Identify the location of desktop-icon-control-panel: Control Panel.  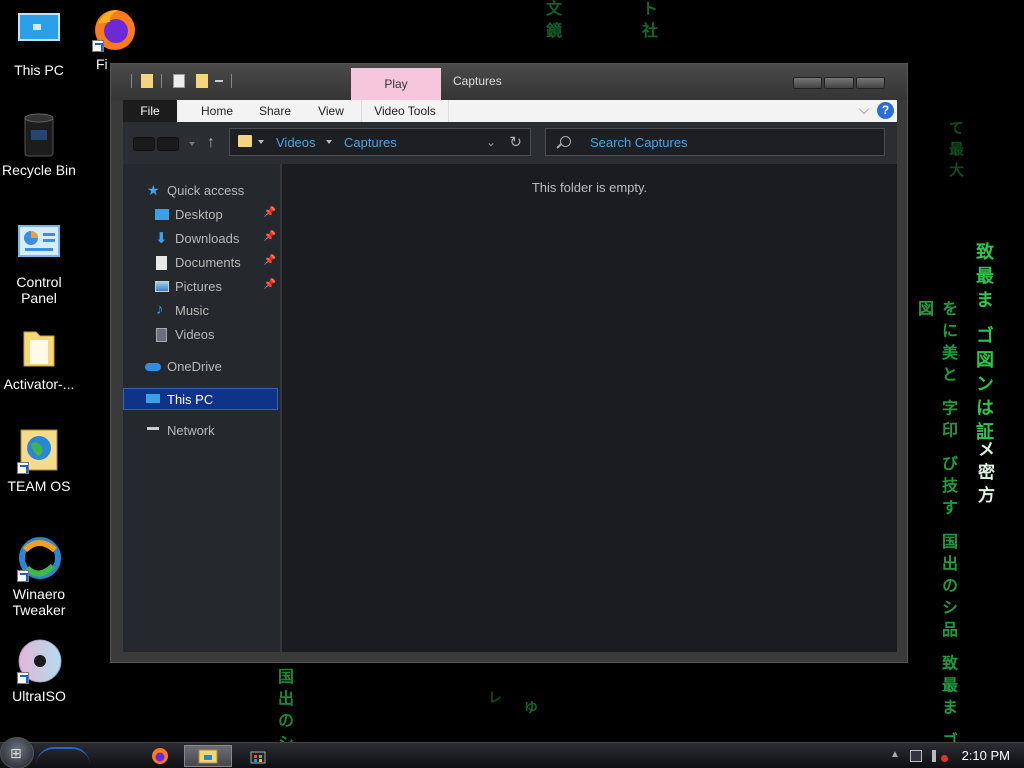
(39, 265).